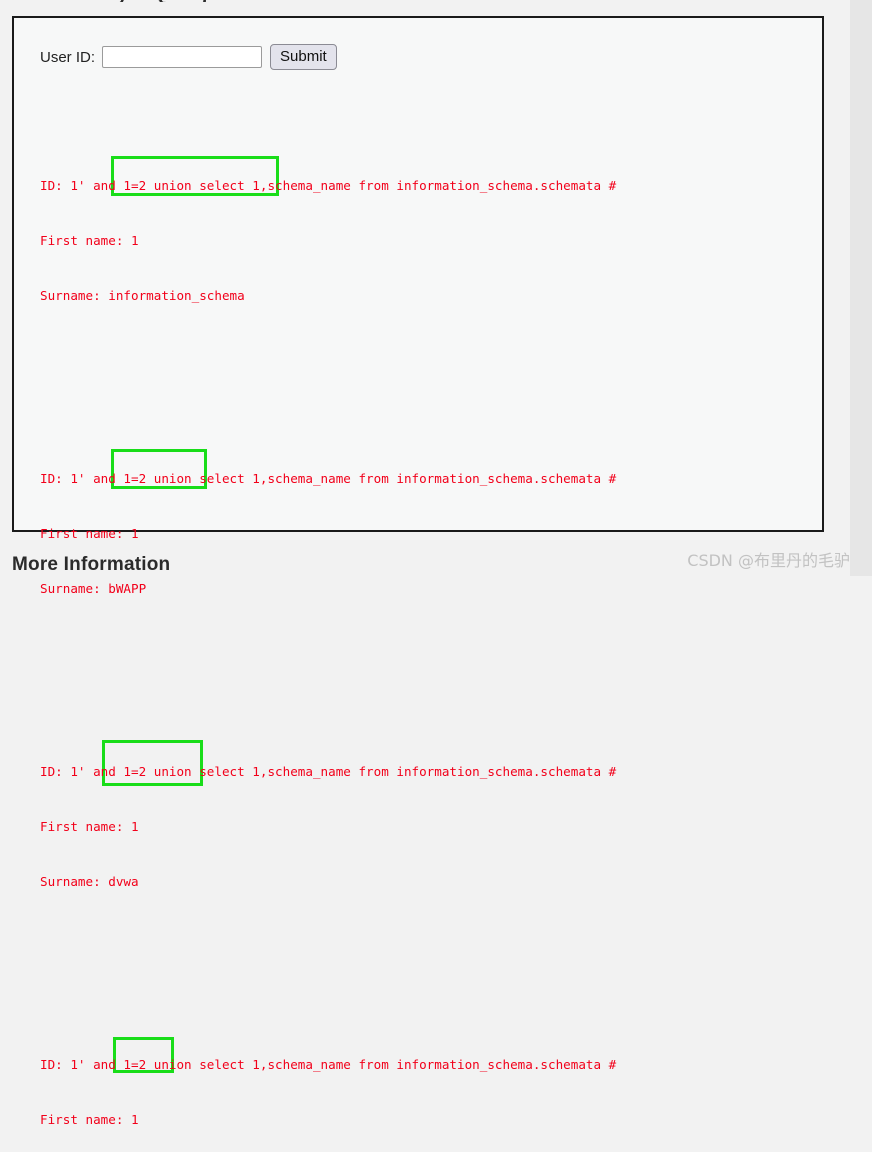  Describe the element at coordinates (768, 560) in the screenshot. I see `csdn-watermark: CSDN @布里丹的毛驴` at that location.